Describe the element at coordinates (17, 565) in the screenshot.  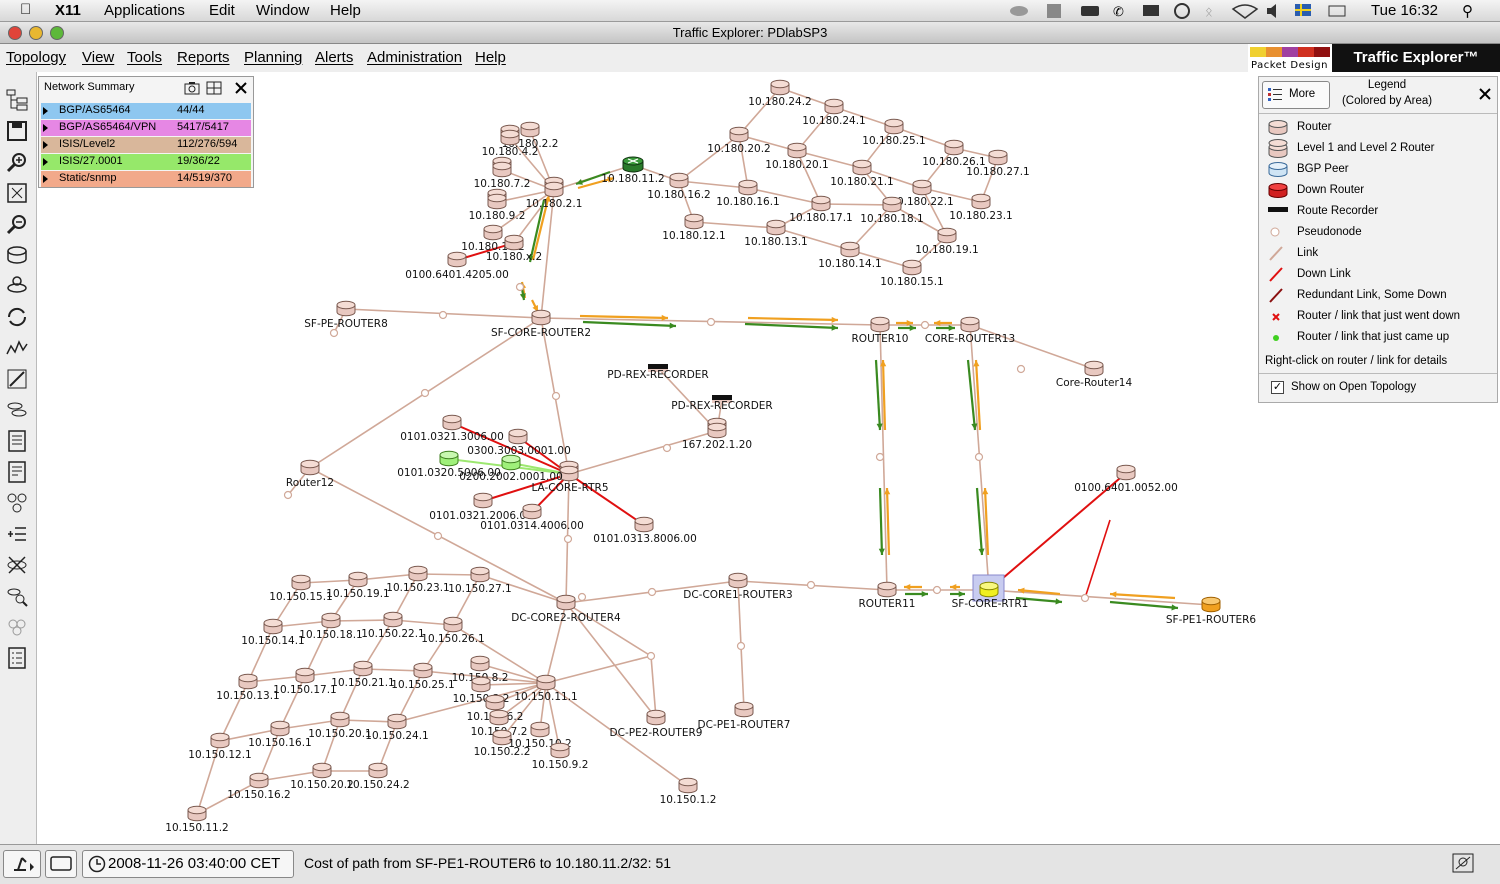
I see `remove-router-icon` at that location.